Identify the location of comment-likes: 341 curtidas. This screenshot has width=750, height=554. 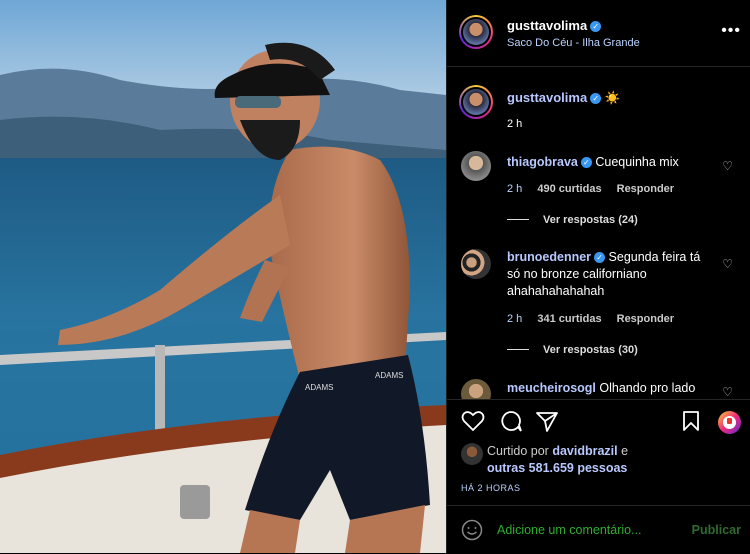
(569, 319).